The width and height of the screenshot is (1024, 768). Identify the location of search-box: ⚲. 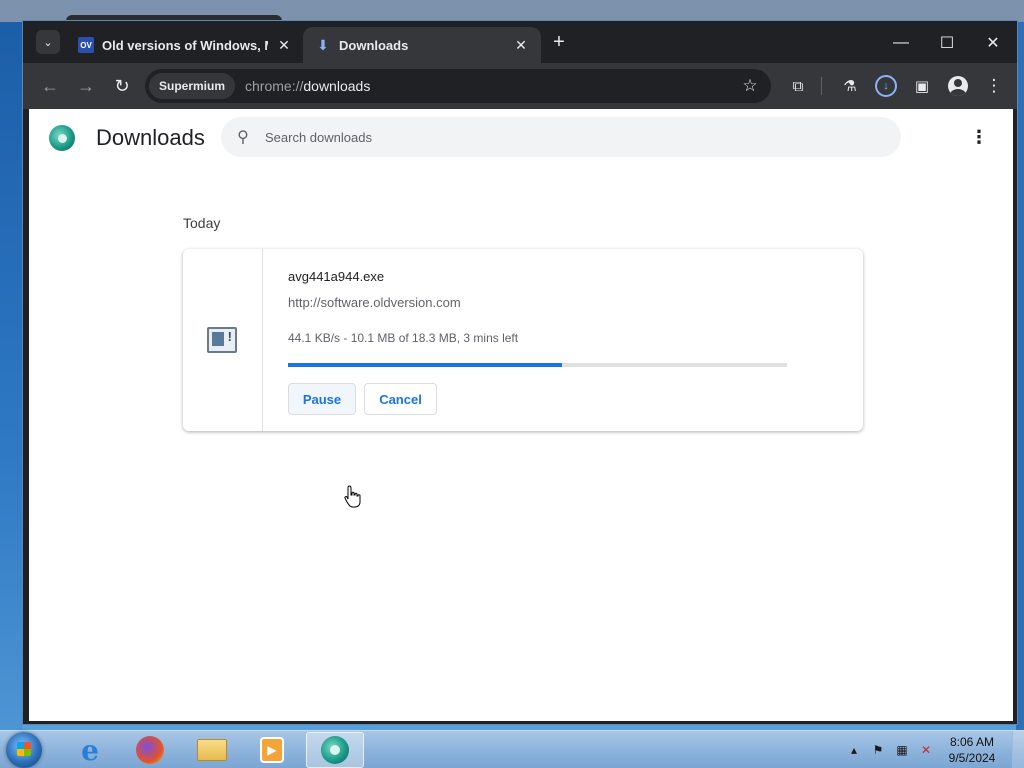
(561, 137).